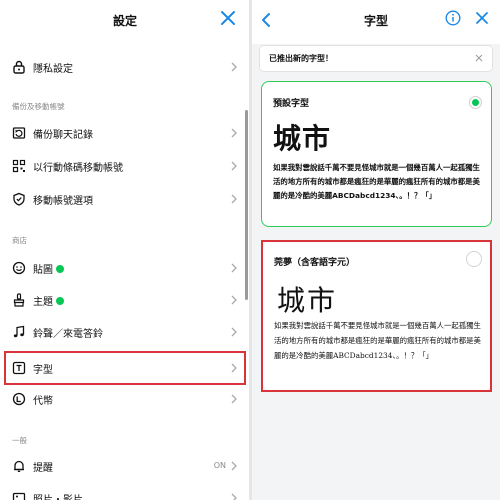  What do you see at coordinates (43, 401) in the screenshot?
I see `settings-item-label: 代幣` at bounding box center [43, 401].